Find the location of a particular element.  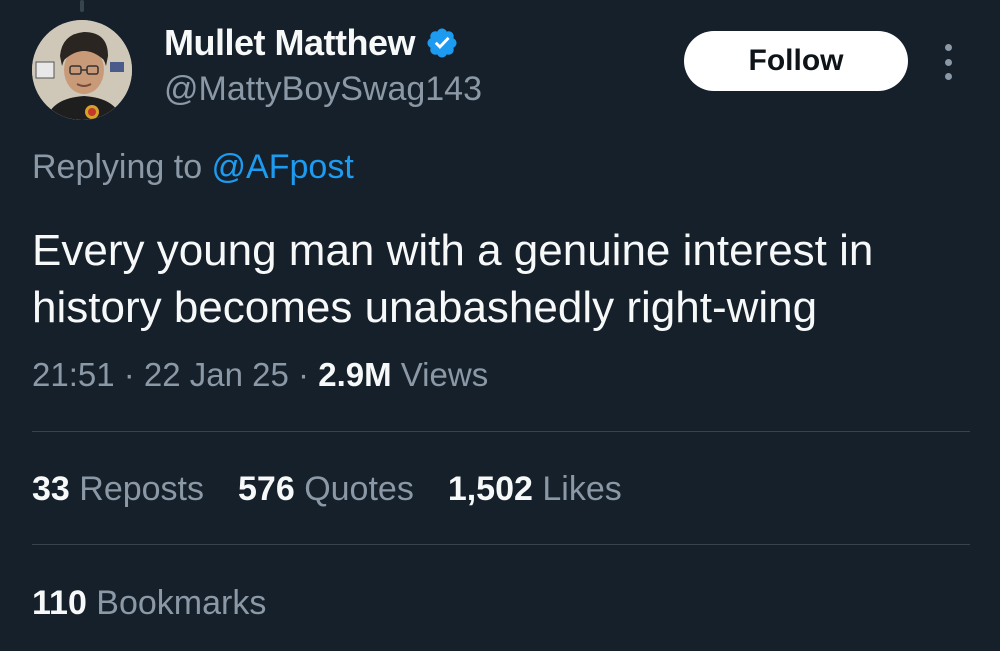

bookmarks-count: 110 is located at coordinates (59, 603).